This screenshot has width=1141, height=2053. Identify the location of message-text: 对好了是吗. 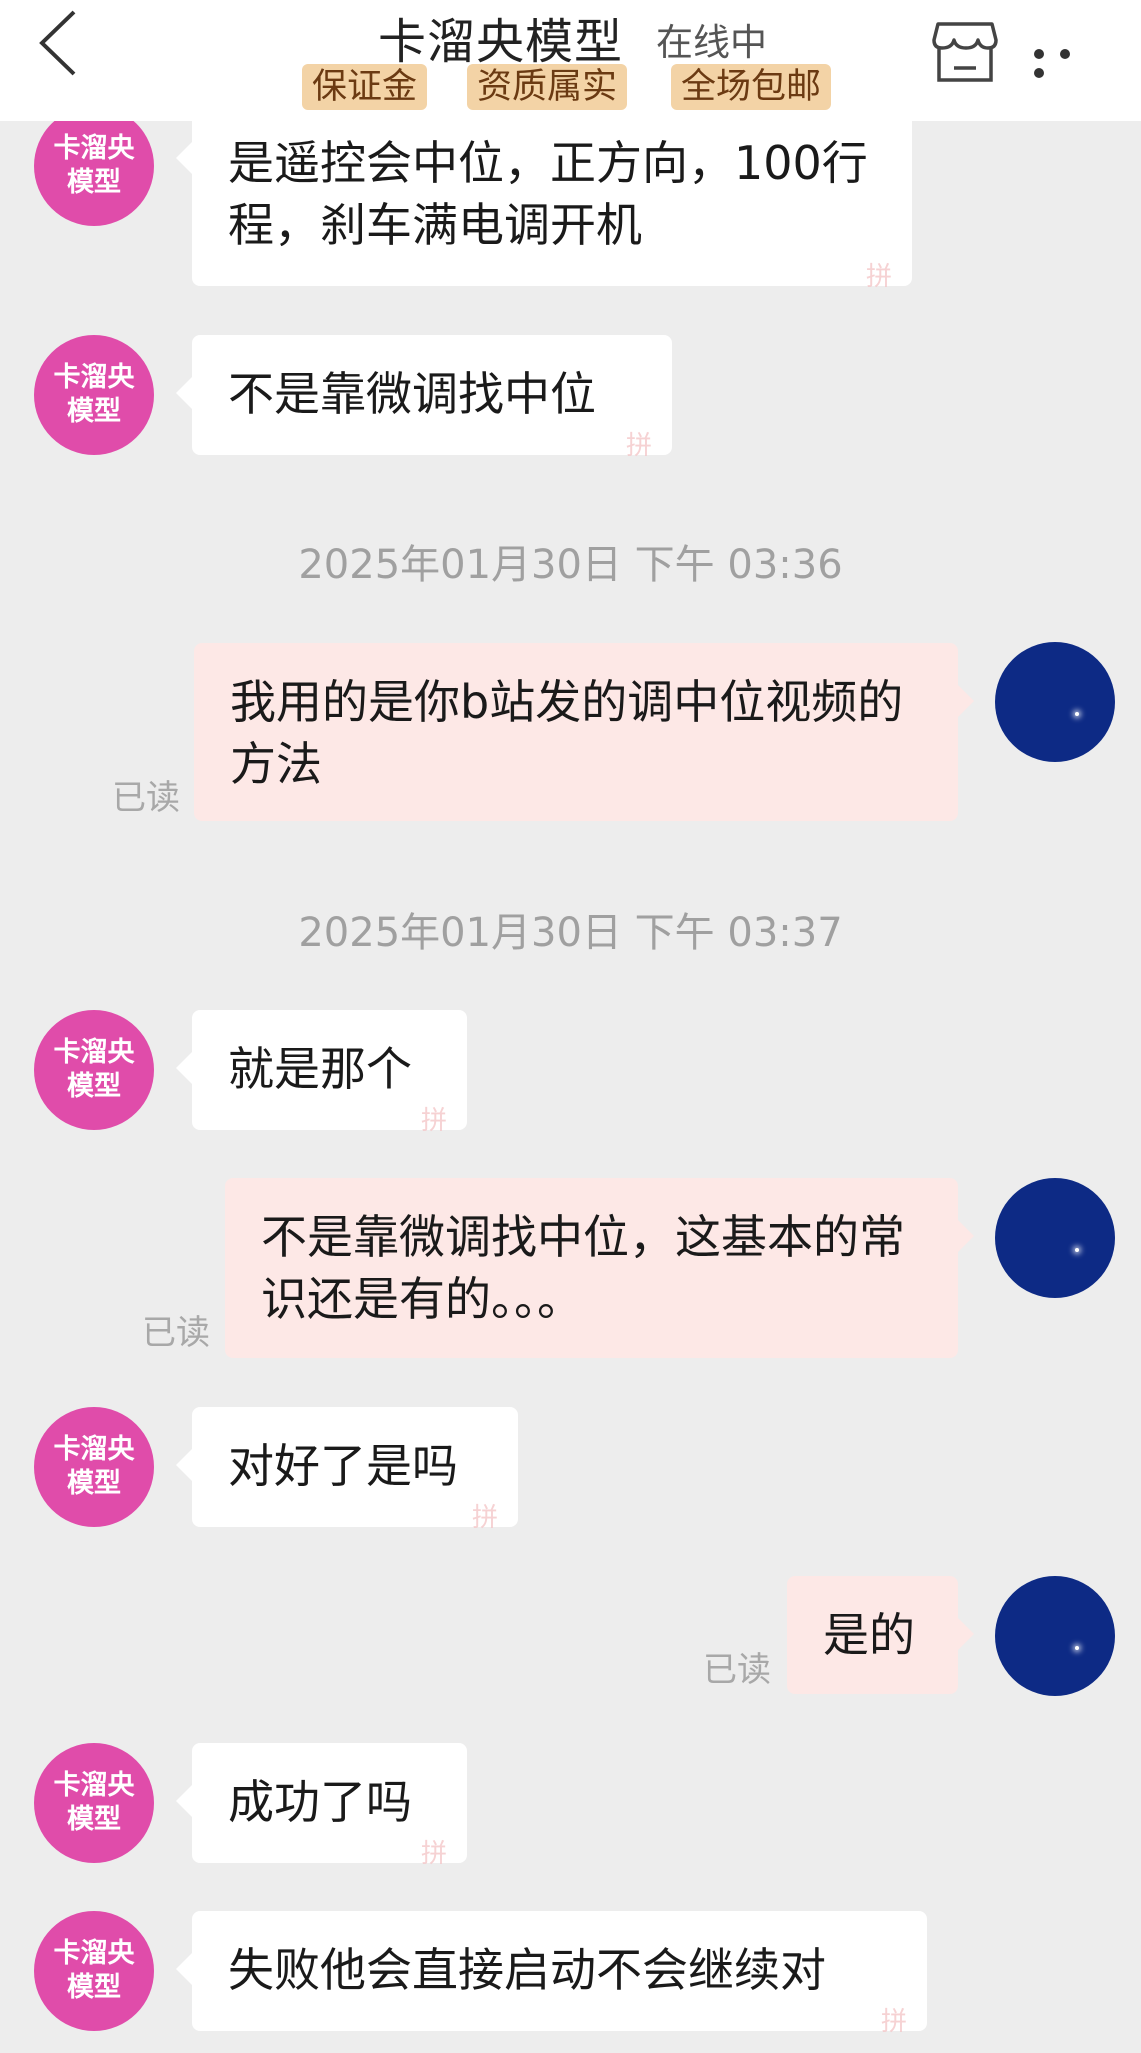
(343, 1466).